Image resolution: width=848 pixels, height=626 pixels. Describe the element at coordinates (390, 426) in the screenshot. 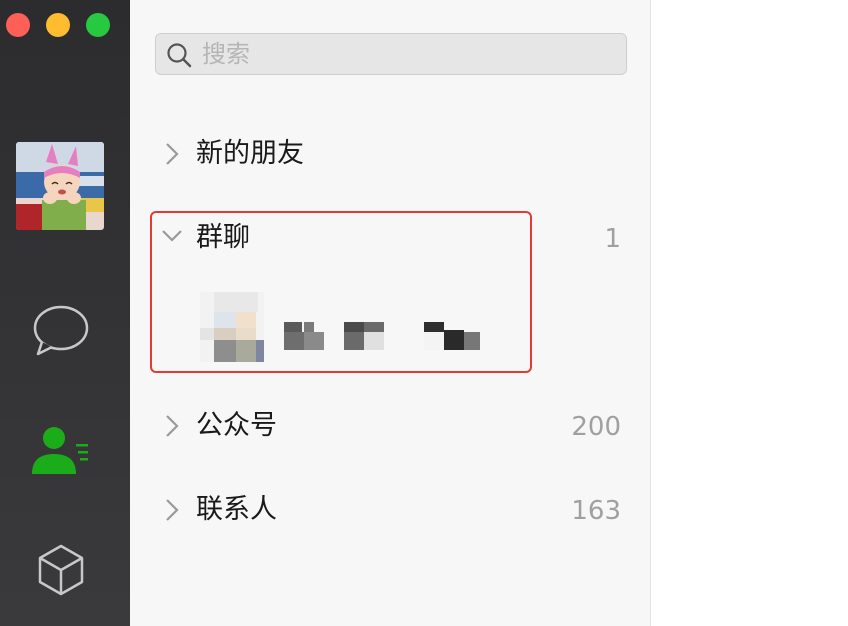

I see `section-official-accounts: 公众号 200` at that location.